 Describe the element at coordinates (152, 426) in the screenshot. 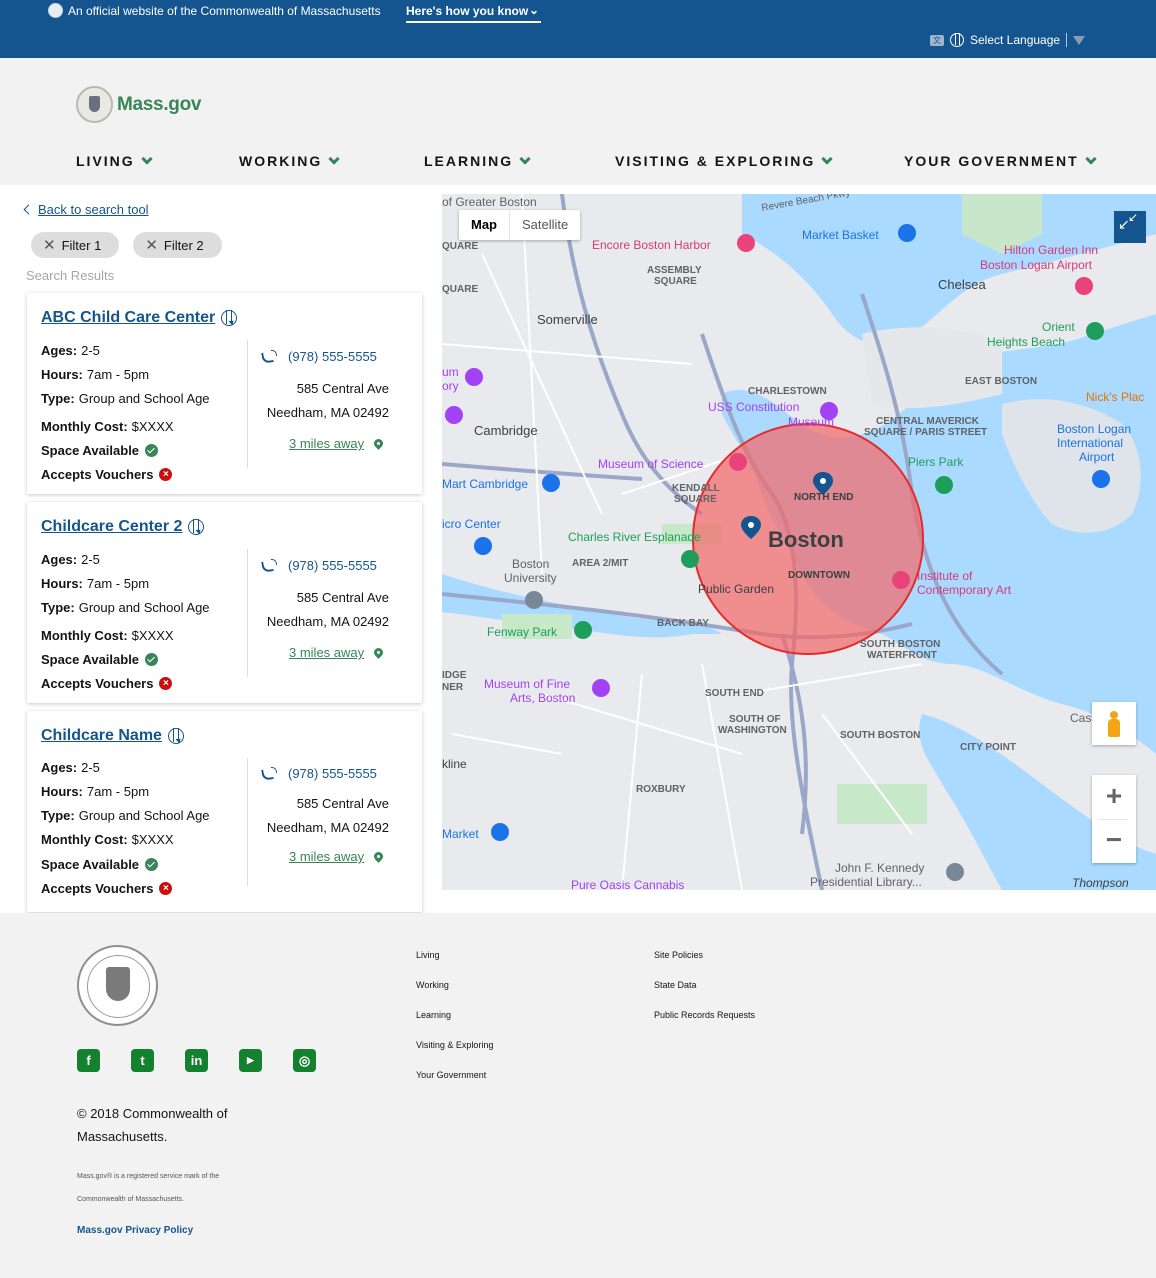

I see `cost-value: $XXXX` at that location.